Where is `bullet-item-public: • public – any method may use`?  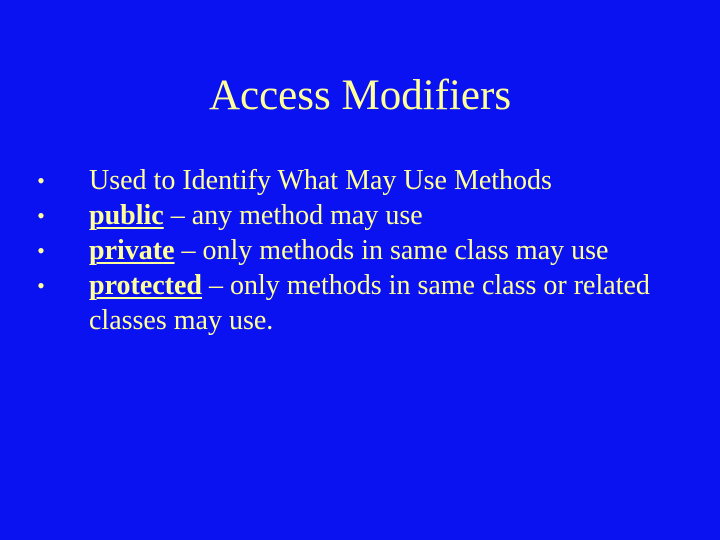
bullet-item-public: • public – any method may use is located at coordinates (360, 215).